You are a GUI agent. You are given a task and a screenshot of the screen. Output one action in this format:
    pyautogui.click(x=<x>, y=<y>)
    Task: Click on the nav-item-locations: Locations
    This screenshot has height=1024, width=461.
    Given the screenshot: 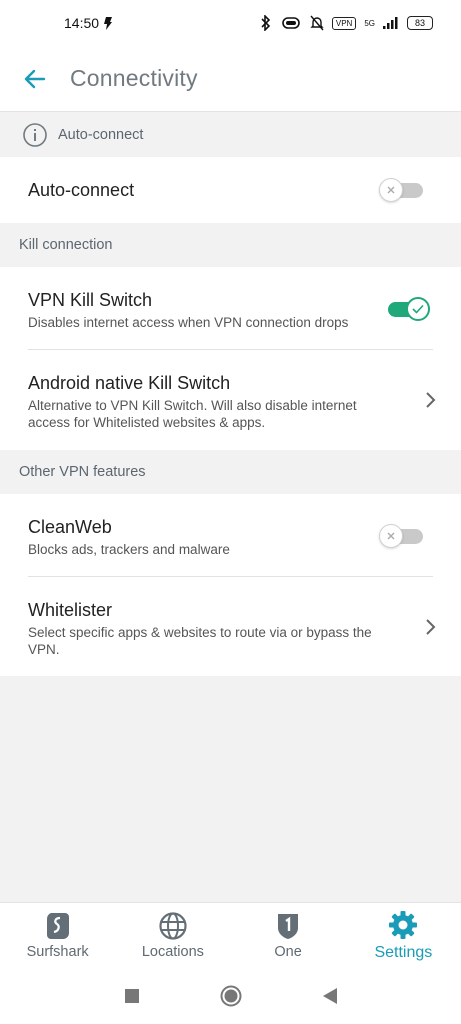 What is the action you would take?
    pyautogui.click(x=172, y=935)
    